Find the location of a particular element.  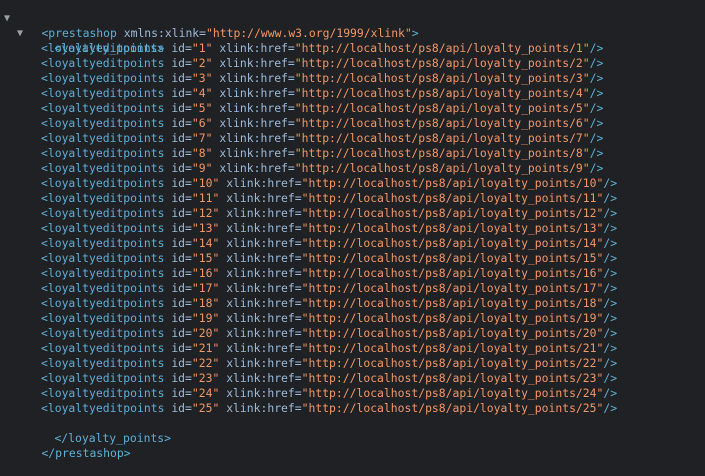

item-id-value: 2 is located at coordinates (202, 63).